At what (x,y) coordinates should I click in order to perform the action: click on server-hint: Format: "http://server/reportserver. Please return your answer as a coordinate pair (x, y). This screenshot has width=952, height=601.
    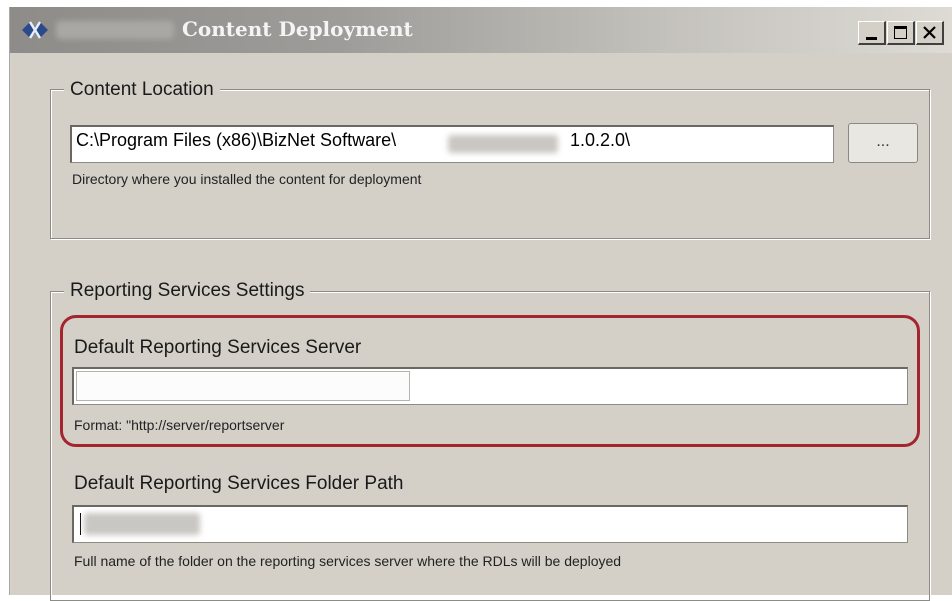
    Looking at the image, I should click on (179, 425).